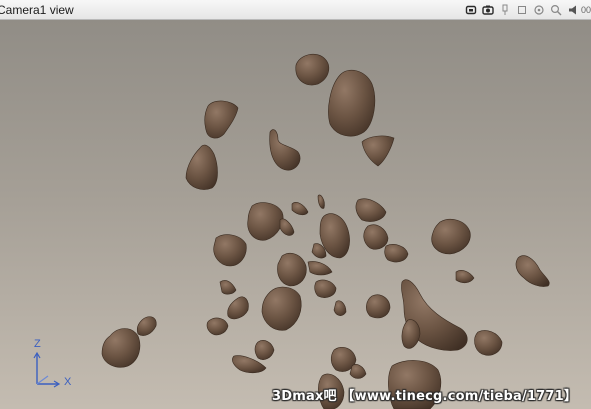 Image resolution: width=591 pixels, height=409 pixels. What do you see at coordinates (37, 10) in the screenshot?
I see `viewport-title: Camera1 view` at bounding box center [37, 10].